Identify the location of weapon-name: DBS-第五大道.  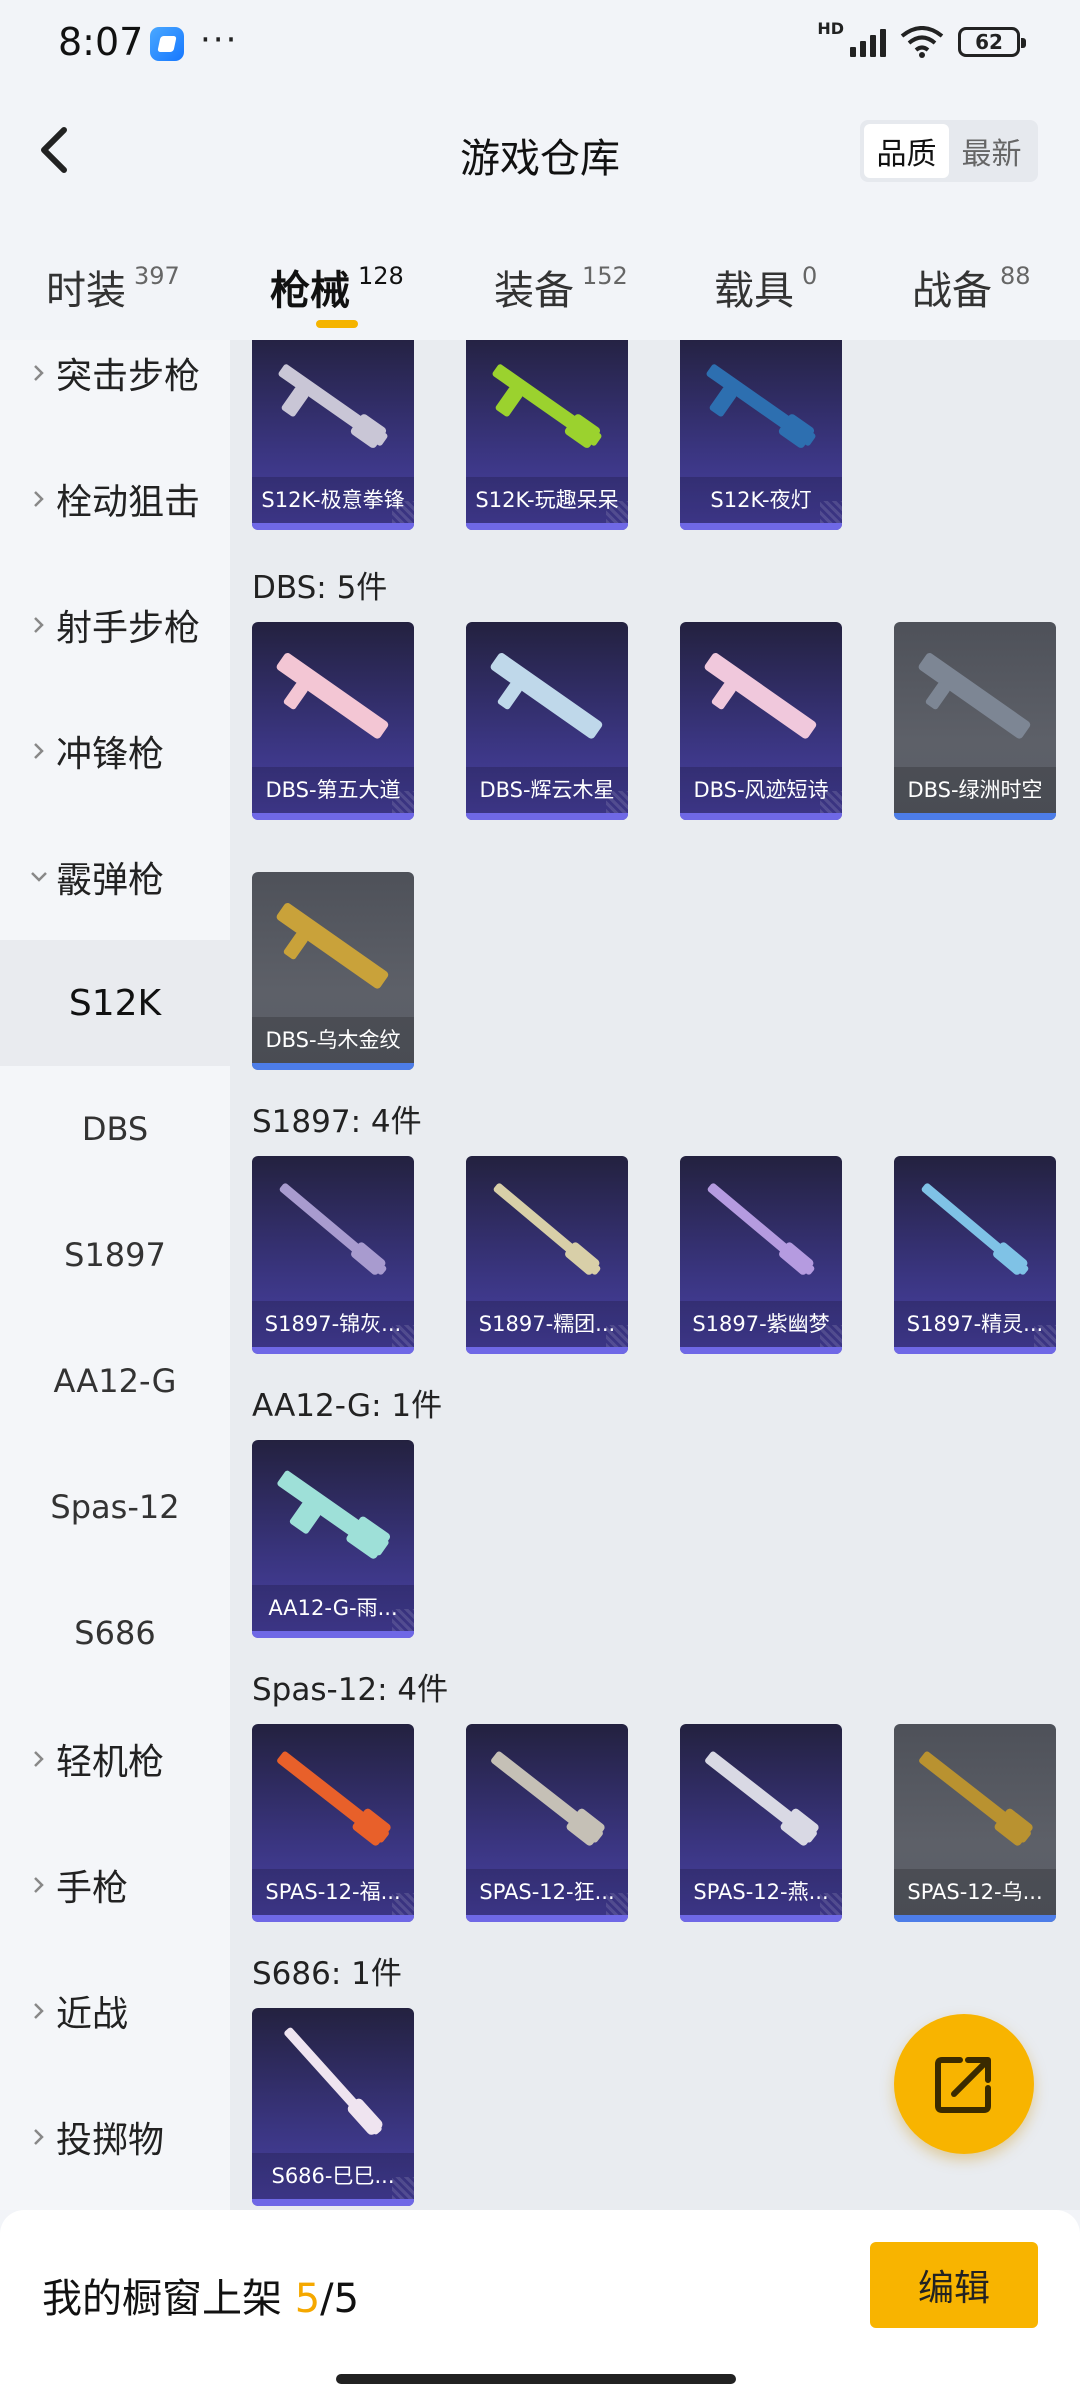
(333, 790).